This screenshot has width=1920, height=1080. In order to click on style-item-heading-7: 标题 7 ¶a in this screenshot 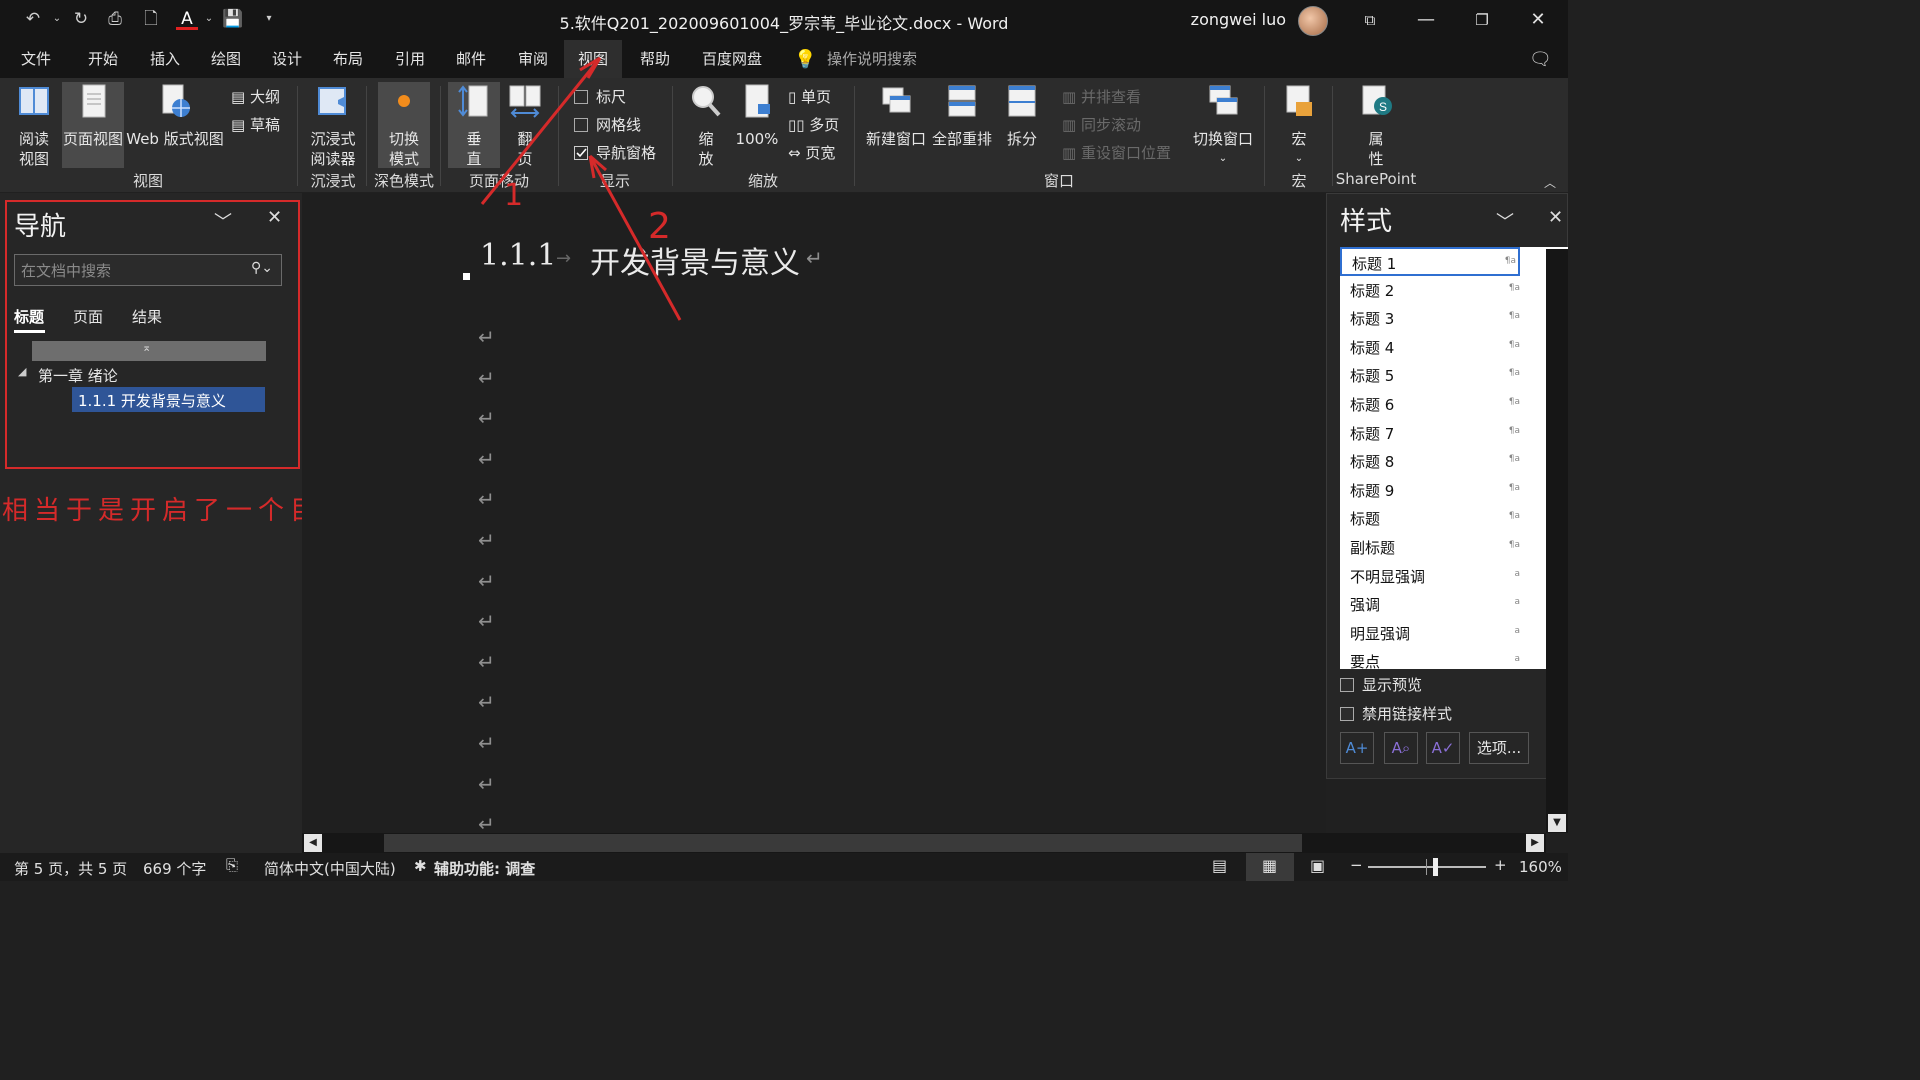, I will do `click(1454, 433)`.